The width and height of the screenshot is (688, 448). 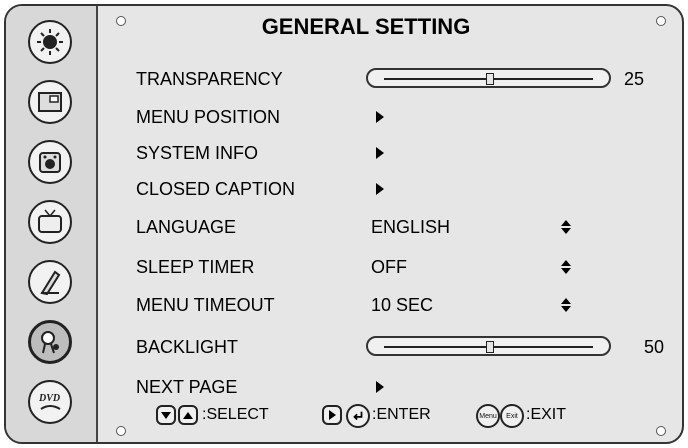 What do you see at coordinates (188, 415) in the screenshot?
I see `up-key-icon` at bounding box center [188, 415].